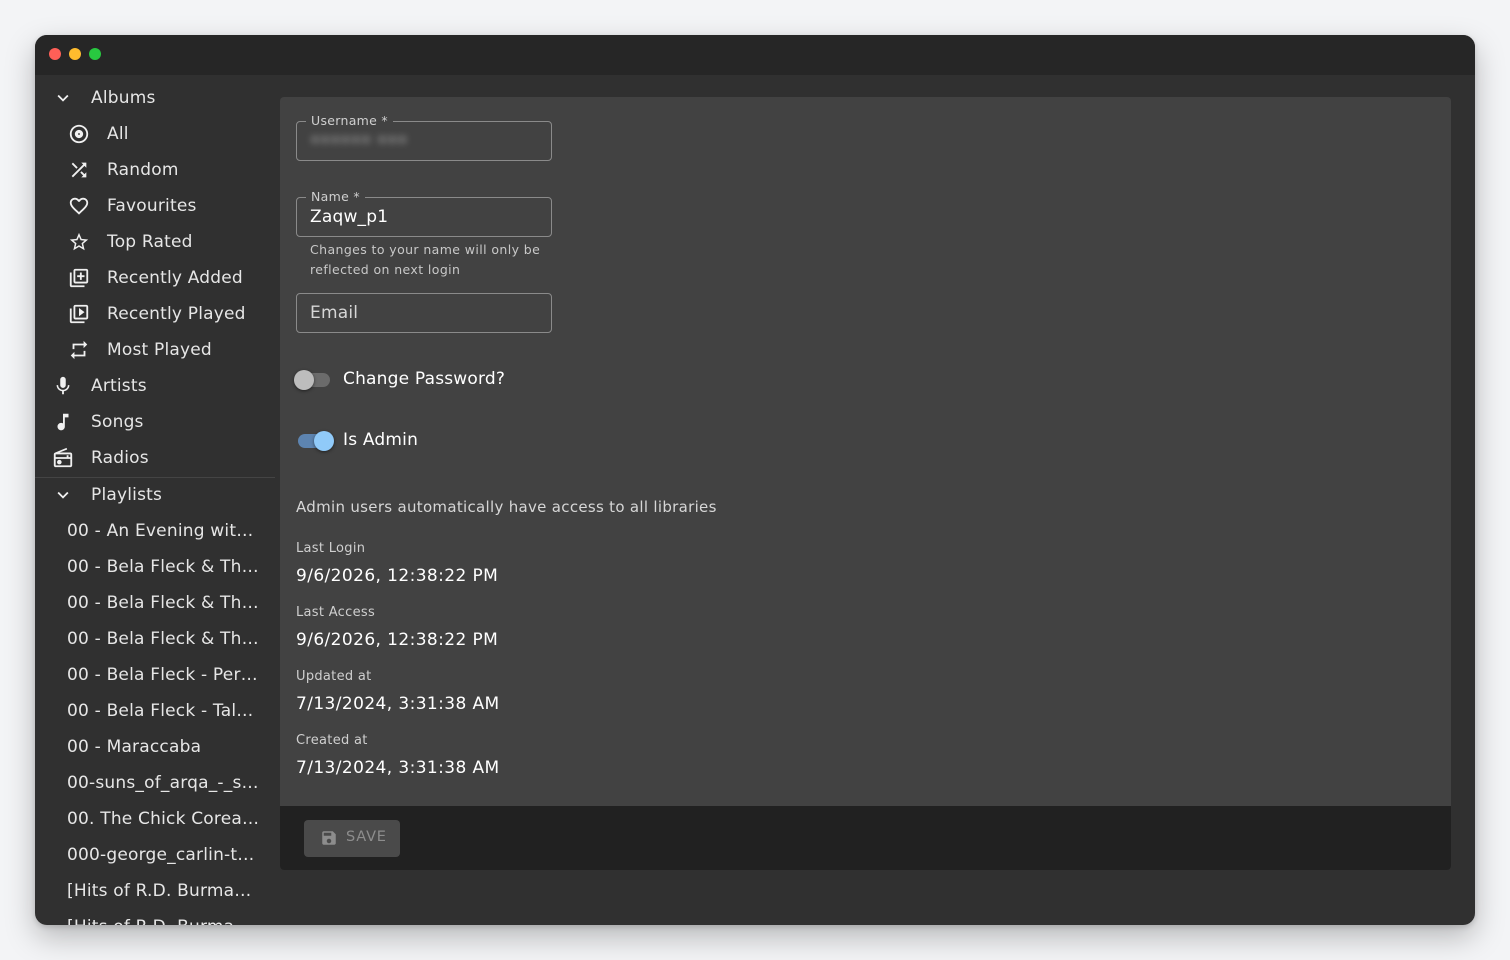  I want to click on repeat-icon, so click(79, 350).